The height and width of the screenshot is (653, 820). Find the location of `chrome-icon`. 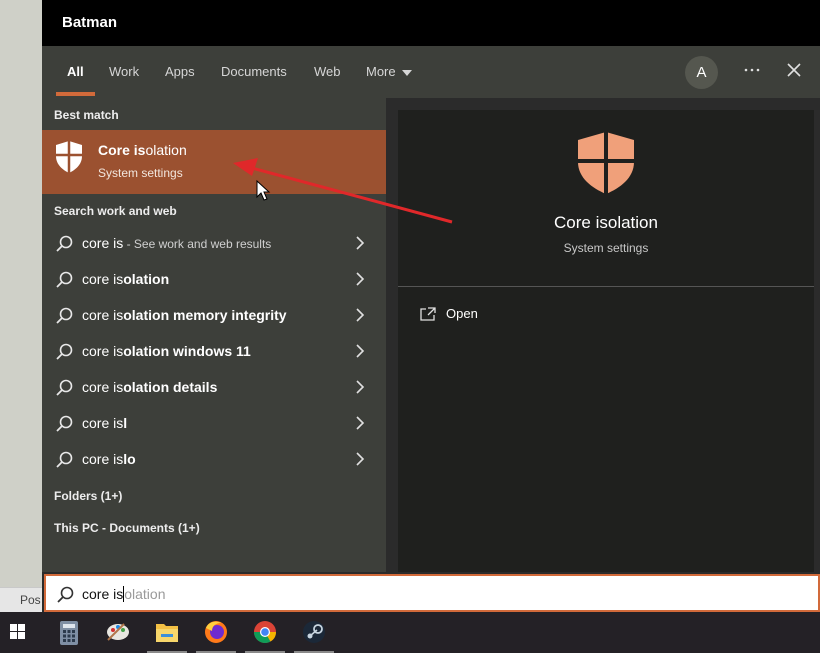

chrome-icon is located at coordinates (265, 632).